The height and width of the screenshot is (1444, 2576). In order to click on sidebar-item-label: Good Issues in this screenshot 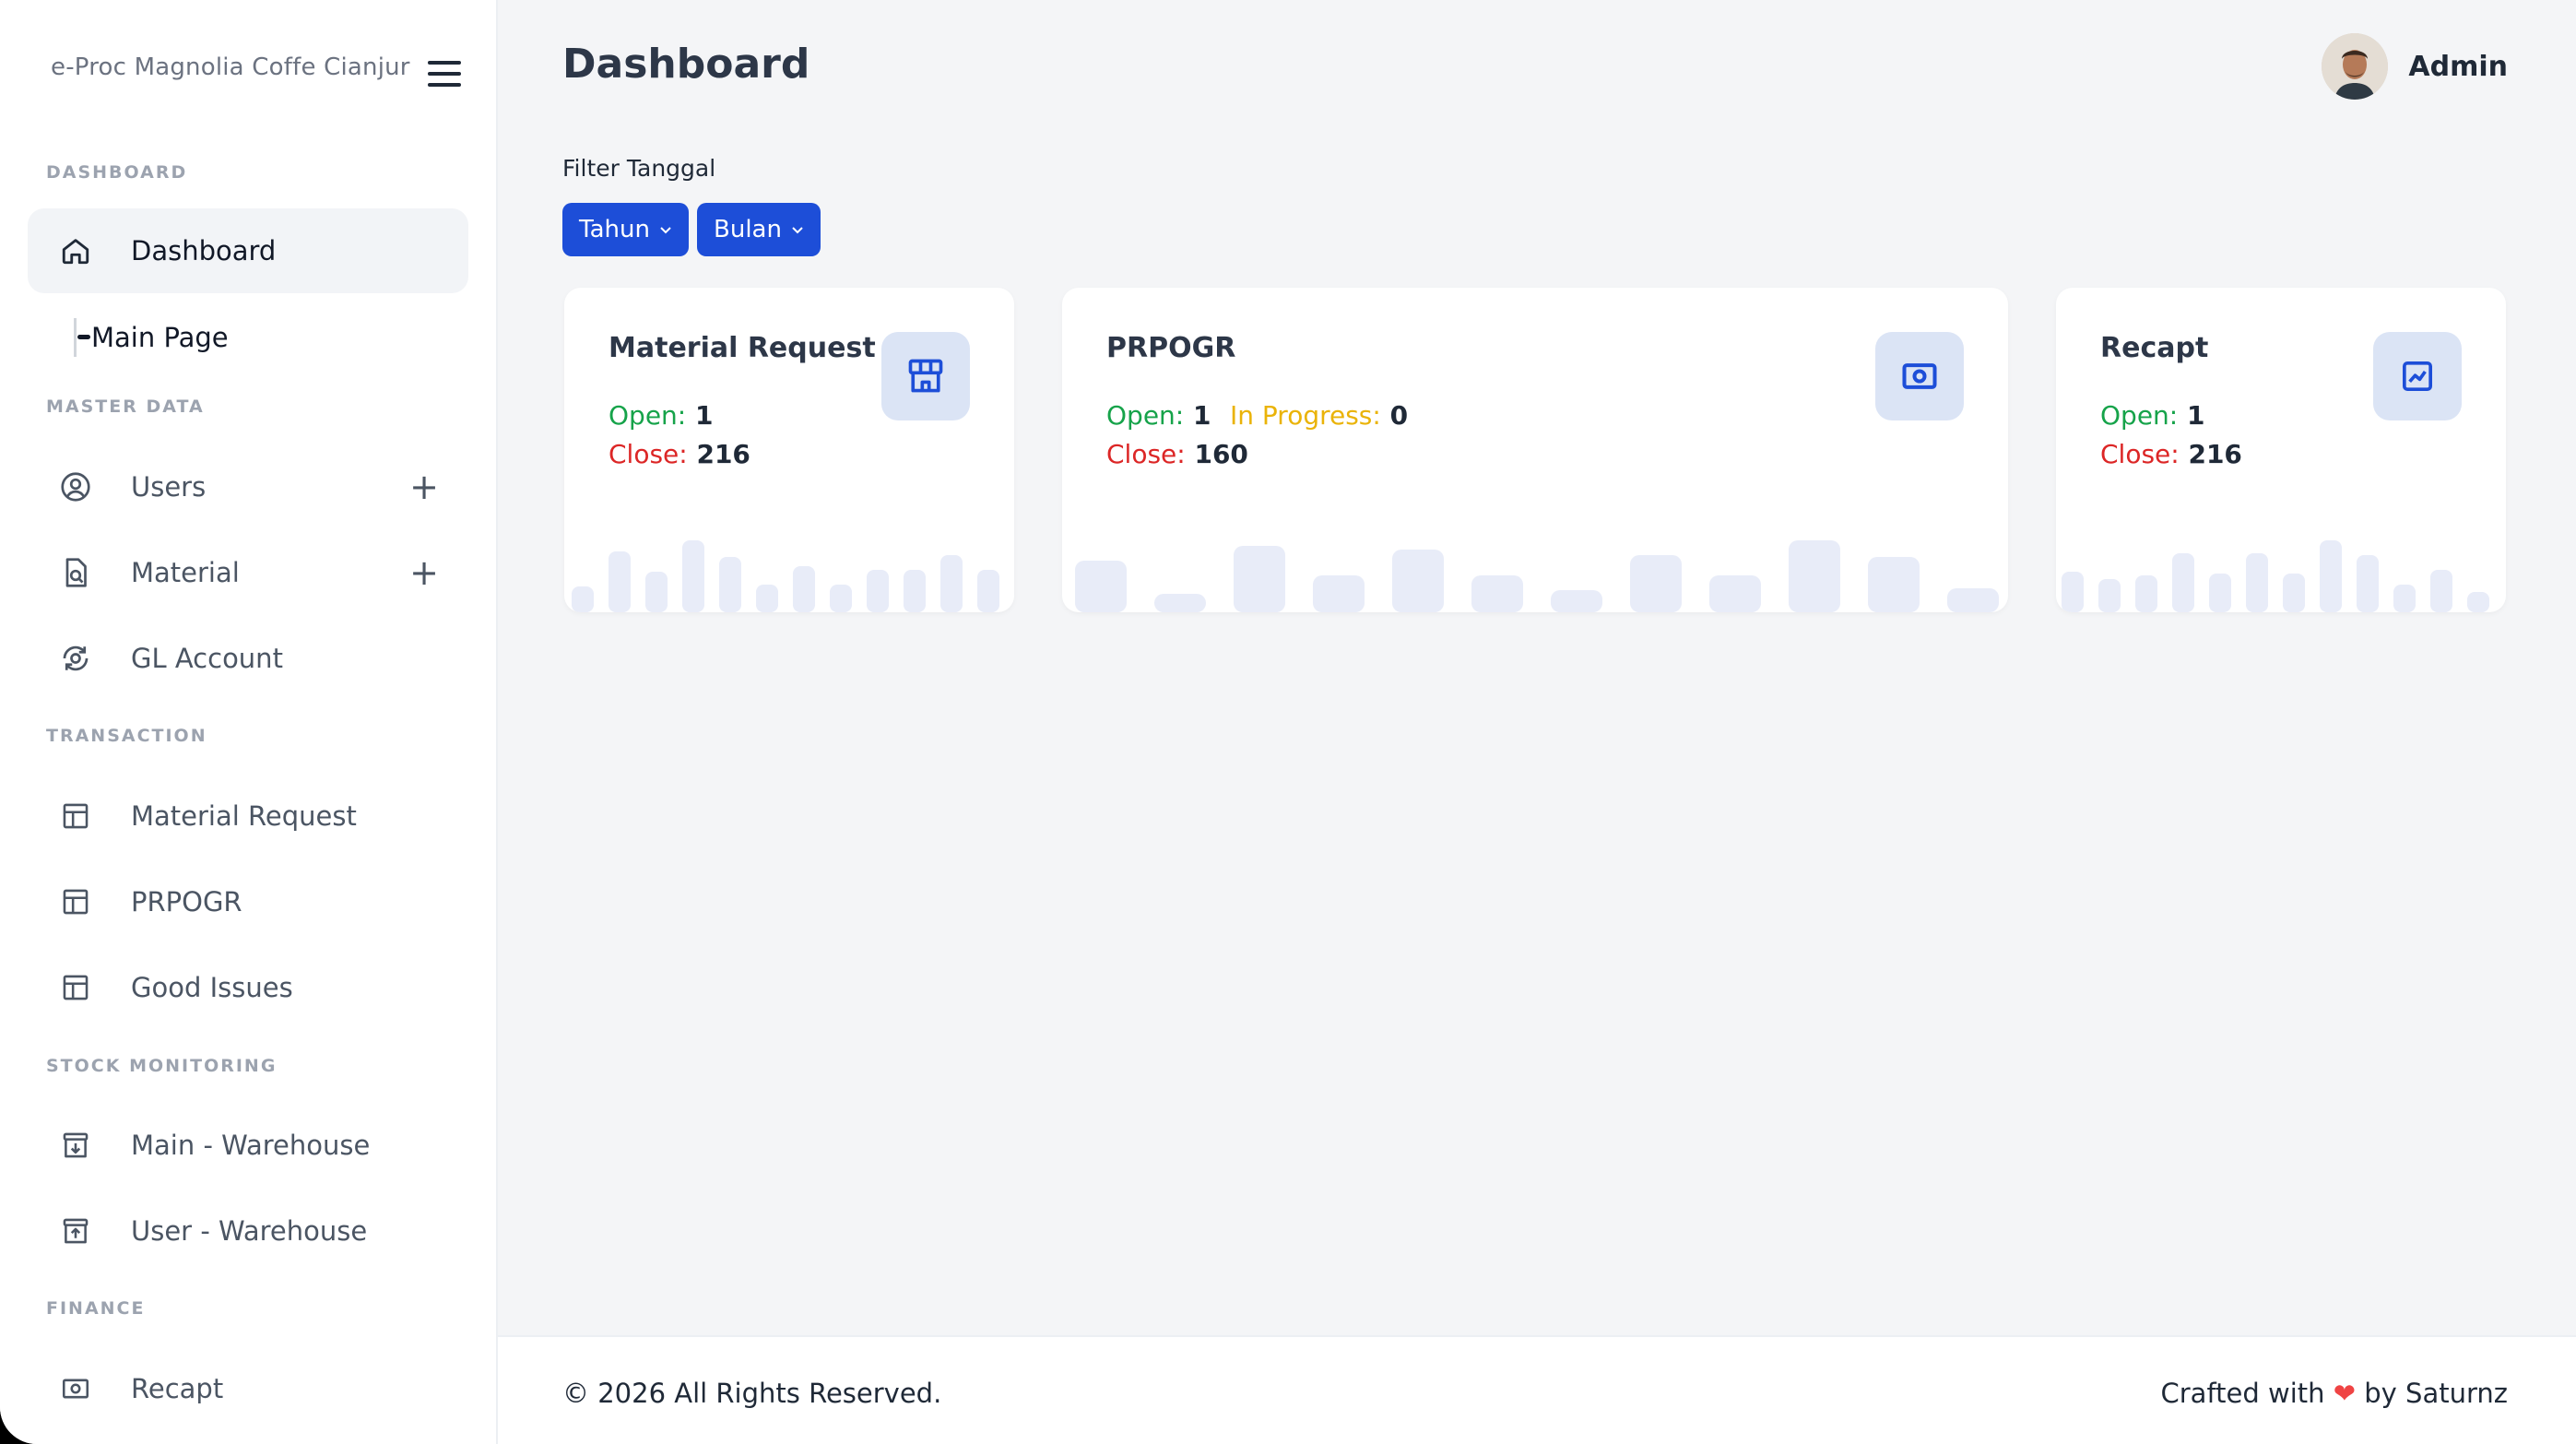, I will do `click(212, 987)`.